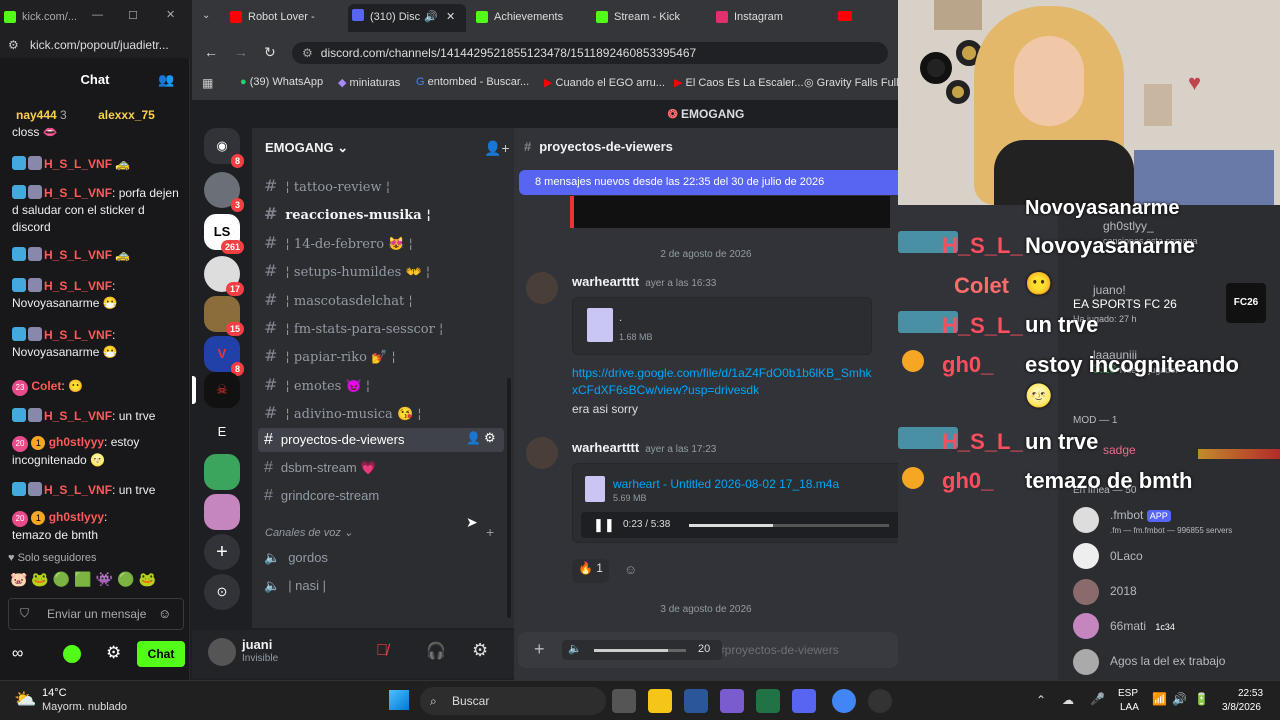  I want to click on server-icon: 3, so click(224, 192).